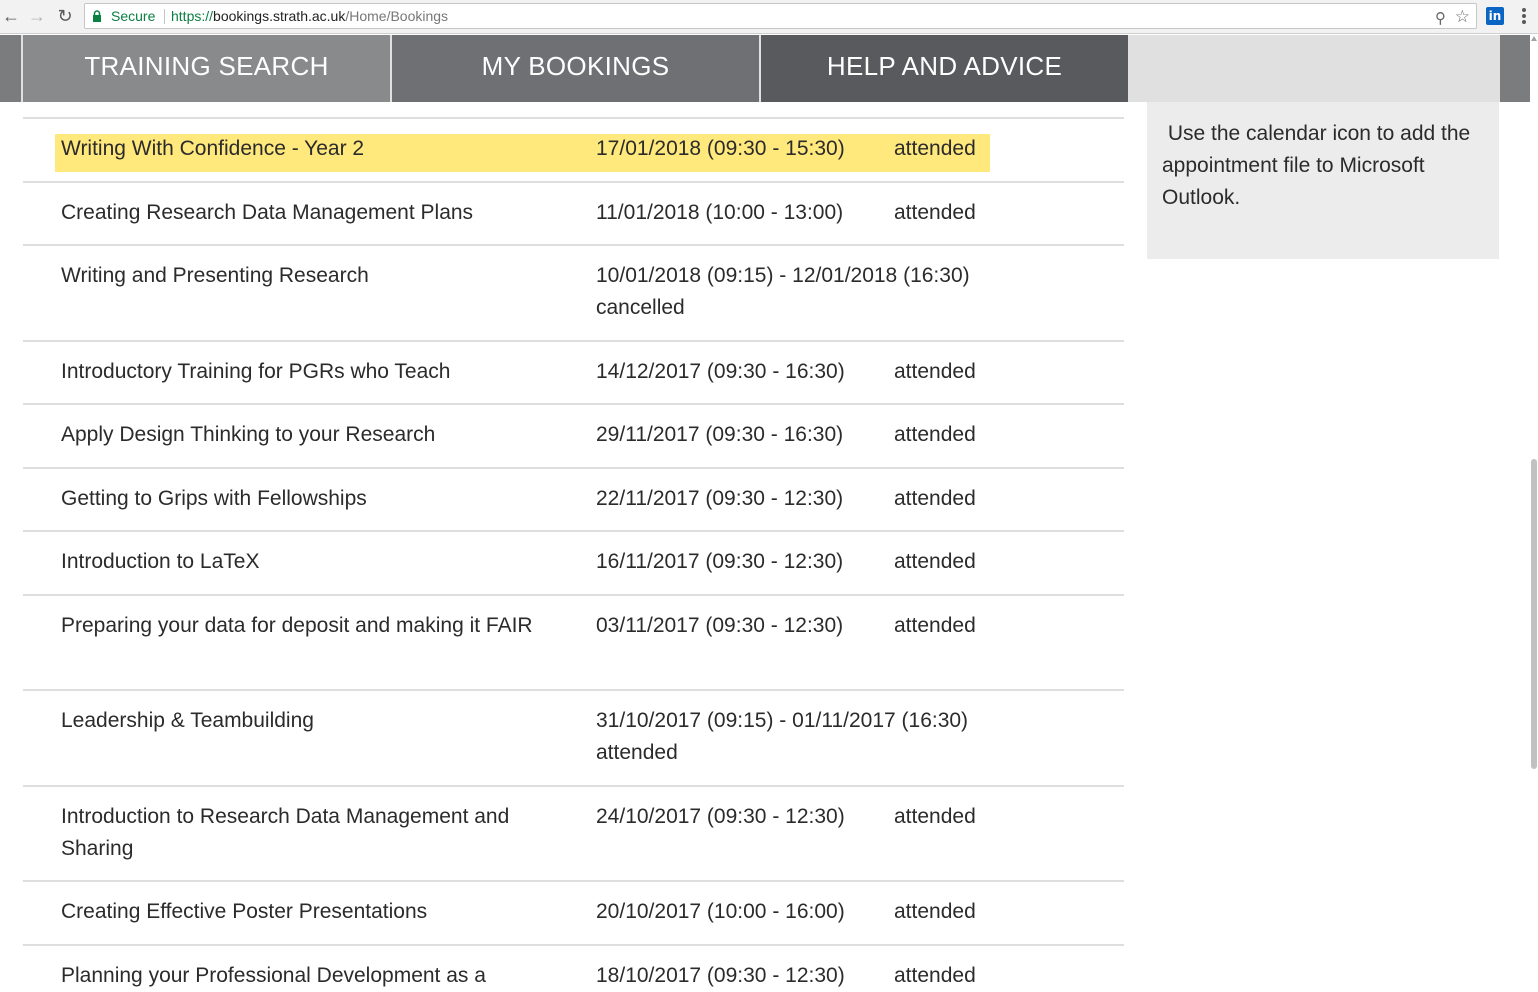 The width and height of the screenshot is (1538, 992). I want to click on booking-date: 03/11/2017 (09:30 - 12:30), so click(720, 625).